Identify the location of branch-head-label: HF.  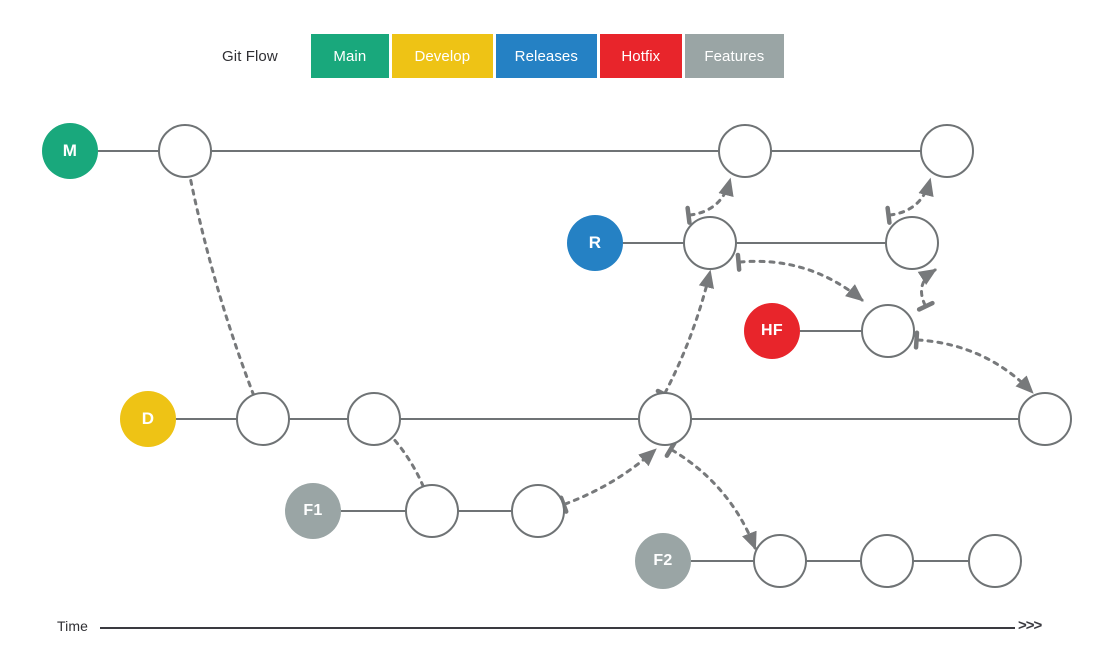
(772, 330).